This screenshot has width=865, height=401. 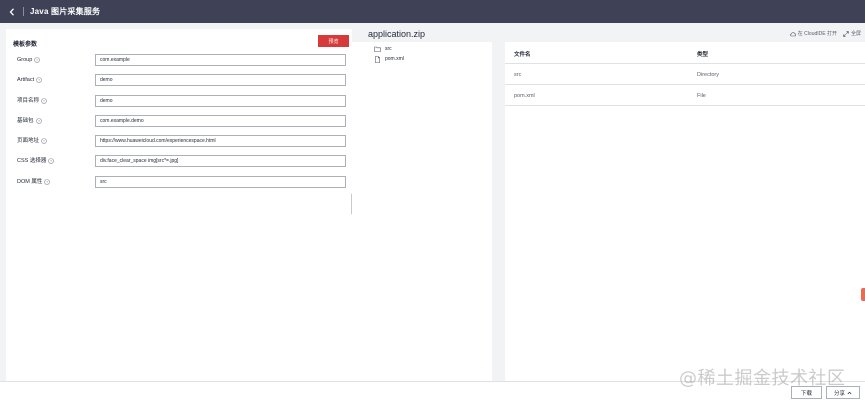 I want to click on file-tree-panel: src pom.xml, so click(x=422, y=211).